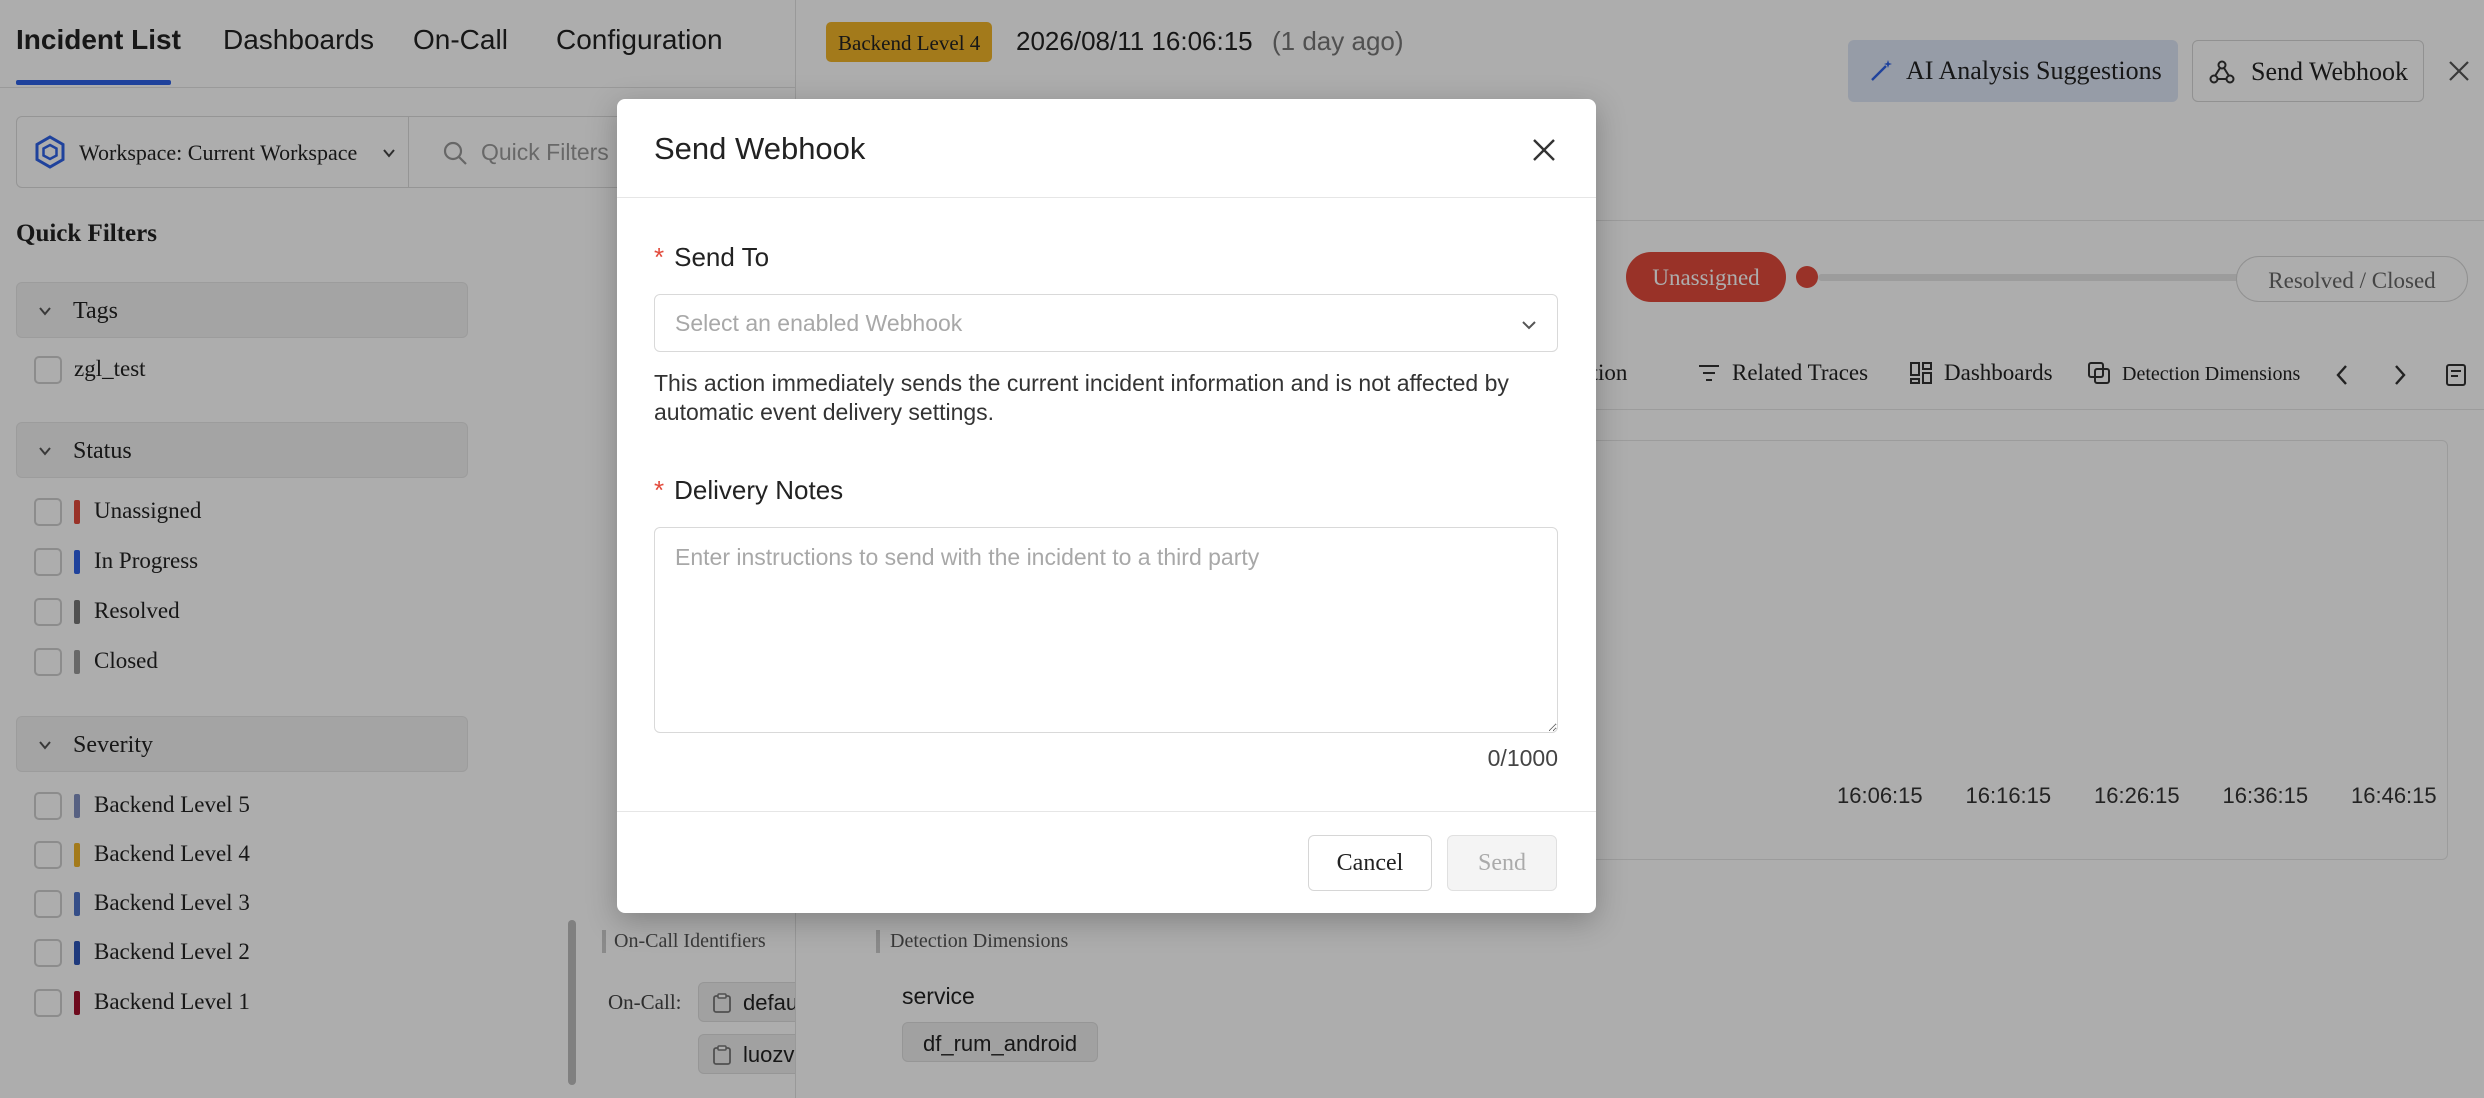  Describe the element at coordinates (722, 257) in the screenshot. I see `send-to-label-text: Send To` at that location.